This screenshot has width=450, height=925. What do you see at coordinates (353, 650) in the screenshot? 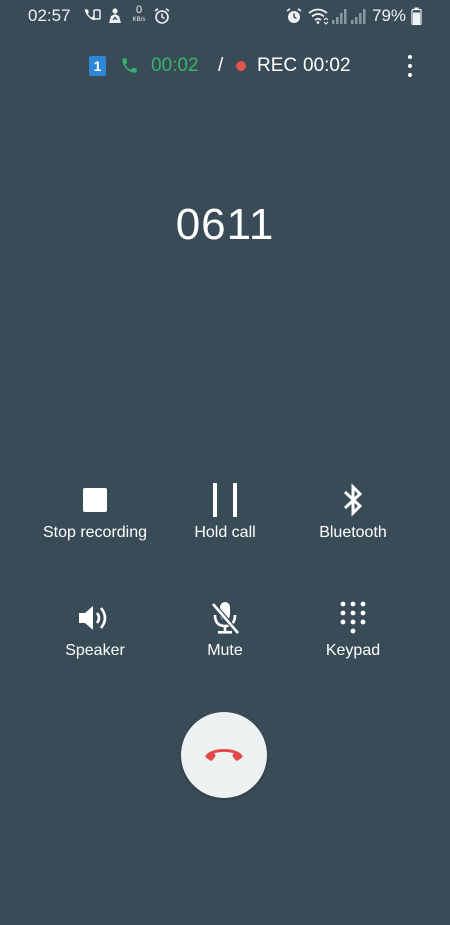
I see `keypad-label: Keypad` at bounding box center [353, 650].